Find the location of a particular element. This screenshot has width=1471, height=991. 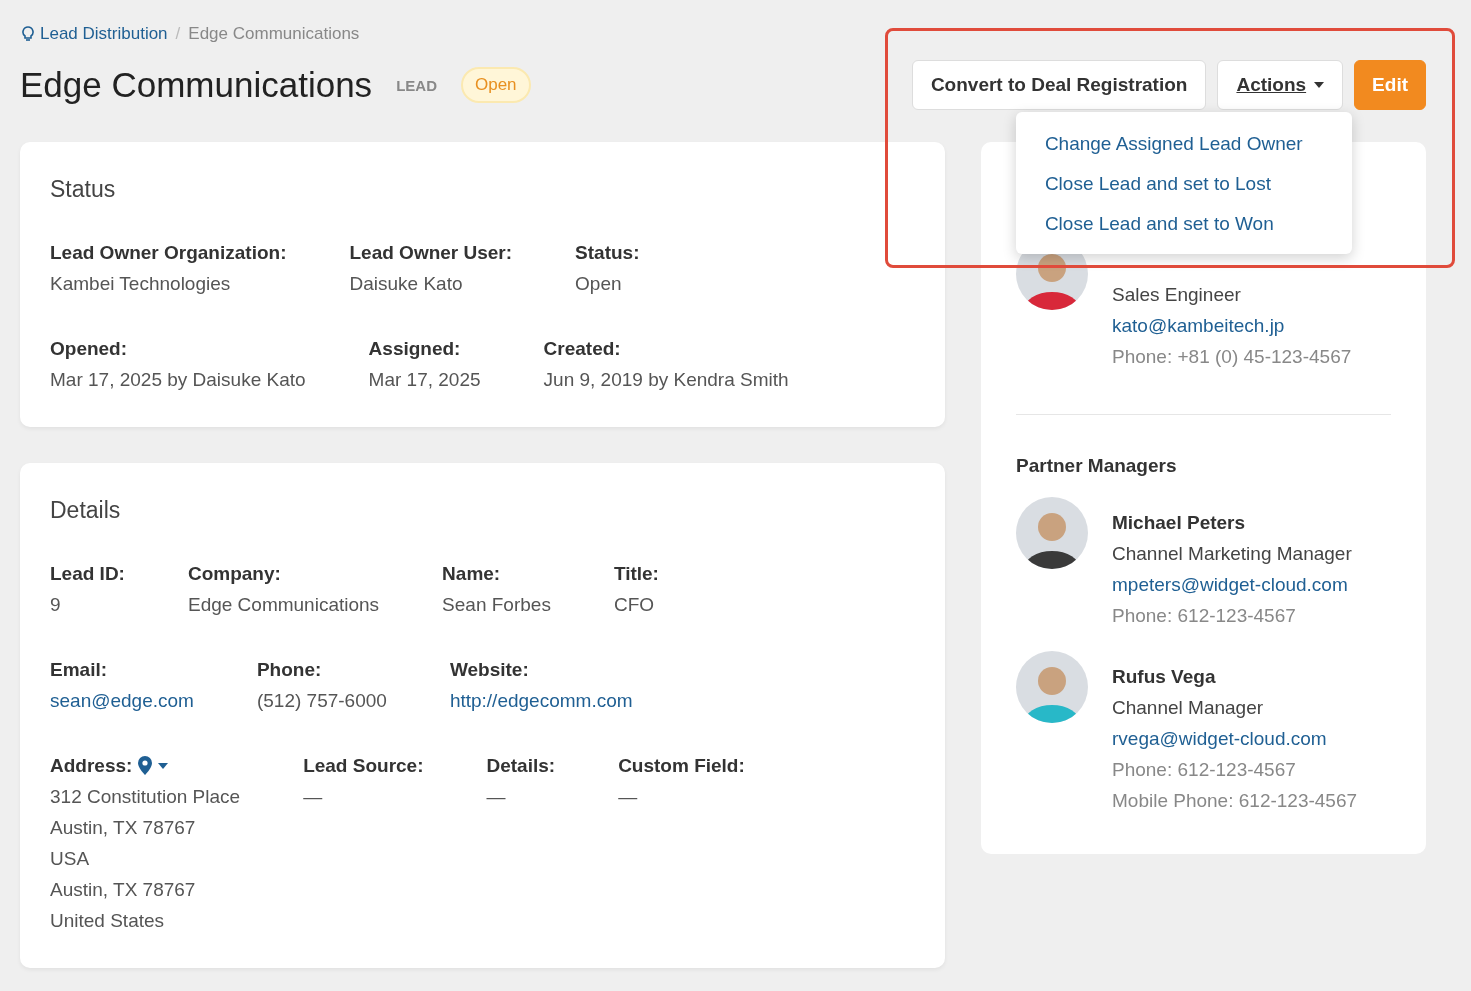

field-value: (512) 757-6000 is located at coordinates (321, 701).